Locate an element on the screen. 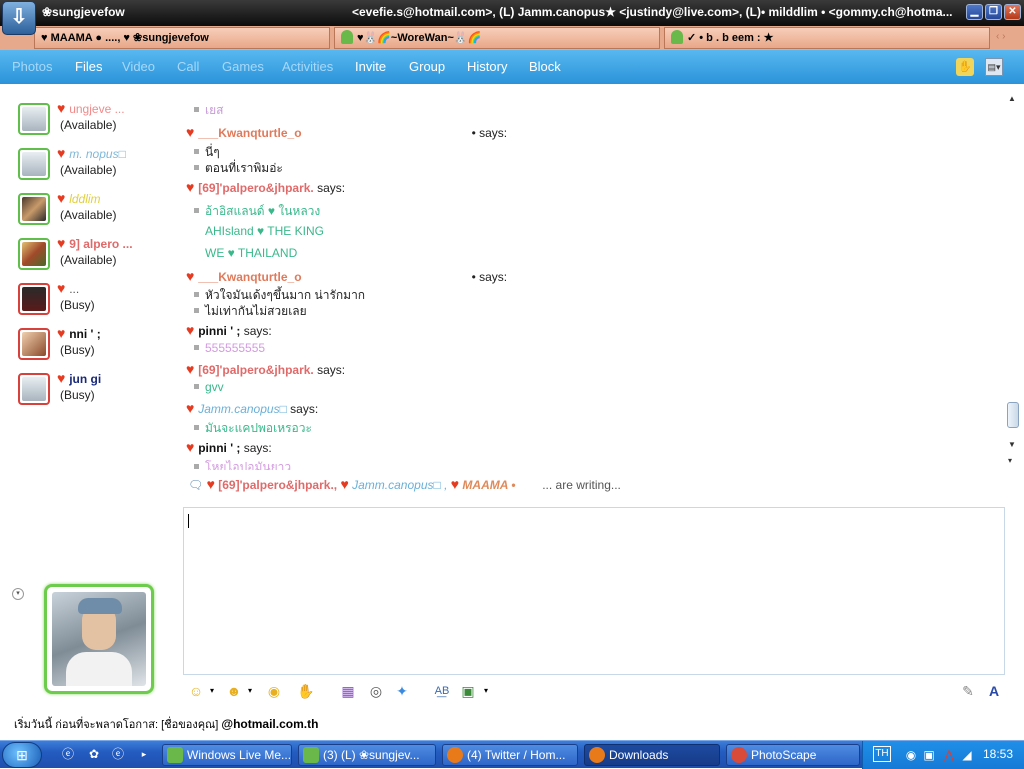 Image resolution: width=1024 pixels, height=769 pixels. nav-call: Call is located at coordinates (188, 66).